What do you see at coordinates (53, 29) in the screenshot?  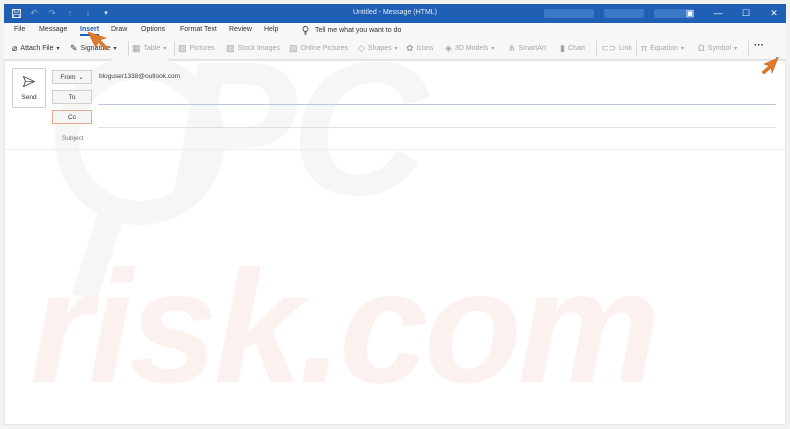 I see `tab-message: Message` at bounding box center [53, 29].